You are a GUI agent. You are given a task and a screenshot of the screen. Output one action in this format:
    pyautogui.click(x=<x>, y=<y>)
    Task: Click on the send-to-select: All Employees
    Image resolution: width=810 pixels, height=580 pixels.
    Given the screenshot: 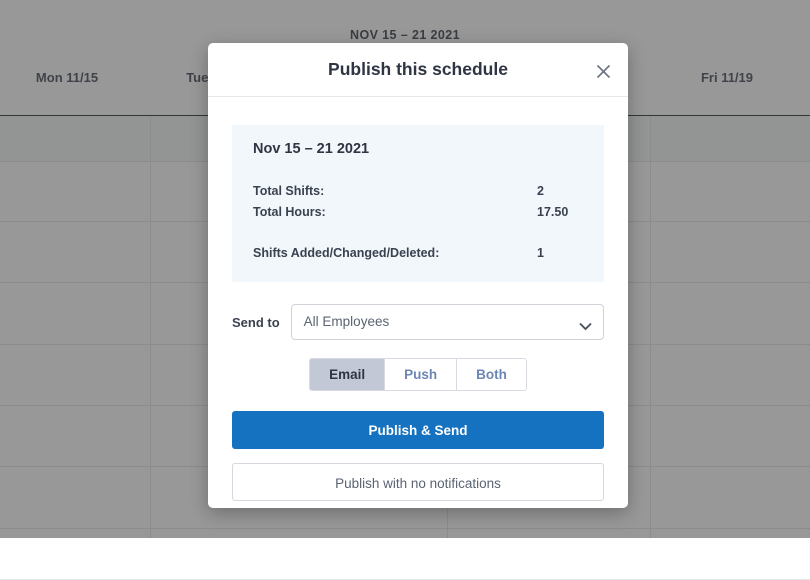 What is the action you would take?
    pyautogui.click(x=447, y=322)
    